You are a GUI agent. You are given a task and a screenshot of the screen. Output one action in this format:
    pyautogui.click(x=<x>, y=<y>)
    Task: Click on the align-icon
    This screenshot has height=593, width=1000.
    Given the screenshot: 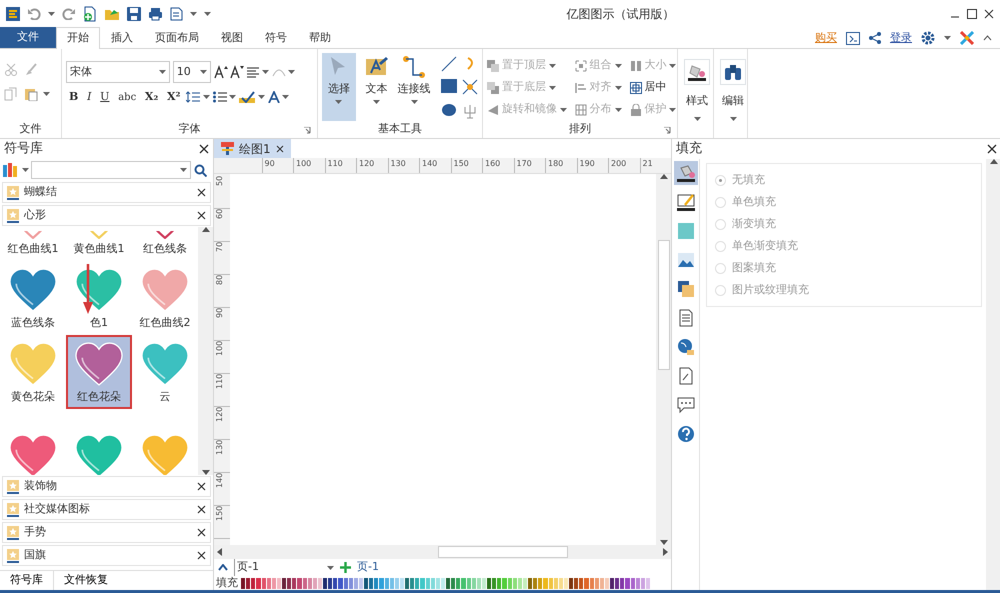 What is the action you would take?
    pyautogui.click(x=253, y=72)
    